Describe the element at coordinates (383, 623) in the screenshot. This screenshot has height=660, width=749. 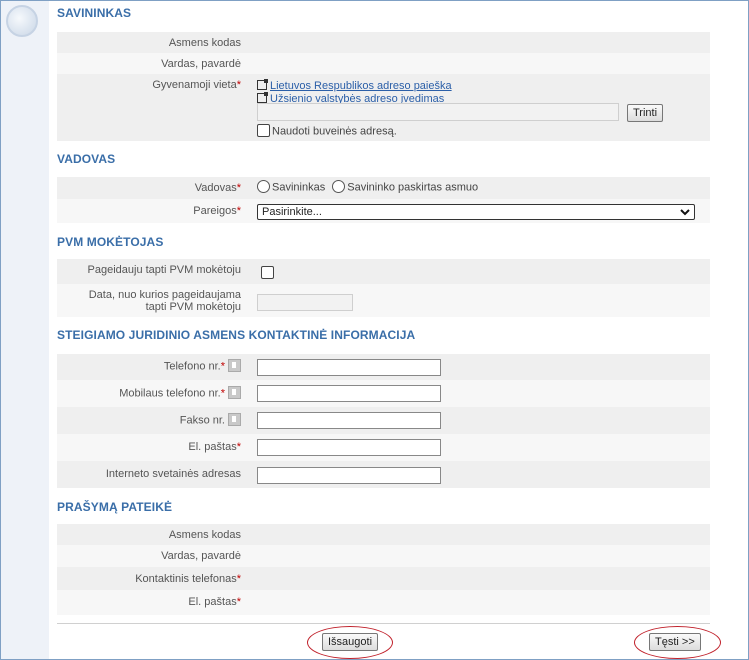
I see `footer-divider` at that location.